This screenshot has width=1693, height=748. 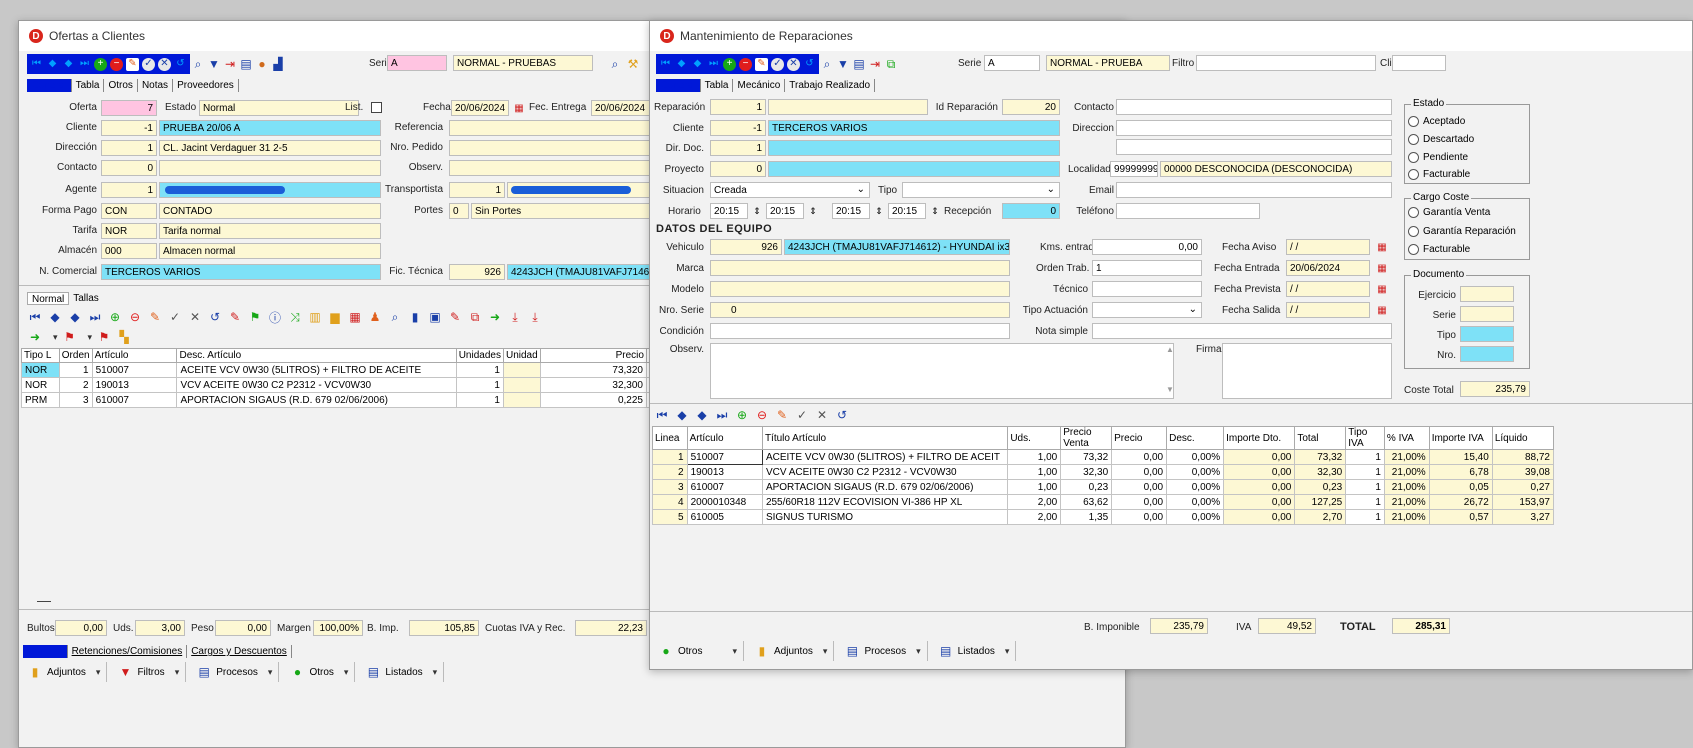 What do you see at coordinates (75, 317) in the screenshot?
I see `next-line-icon: ◆` at bounding box center [75, 317].